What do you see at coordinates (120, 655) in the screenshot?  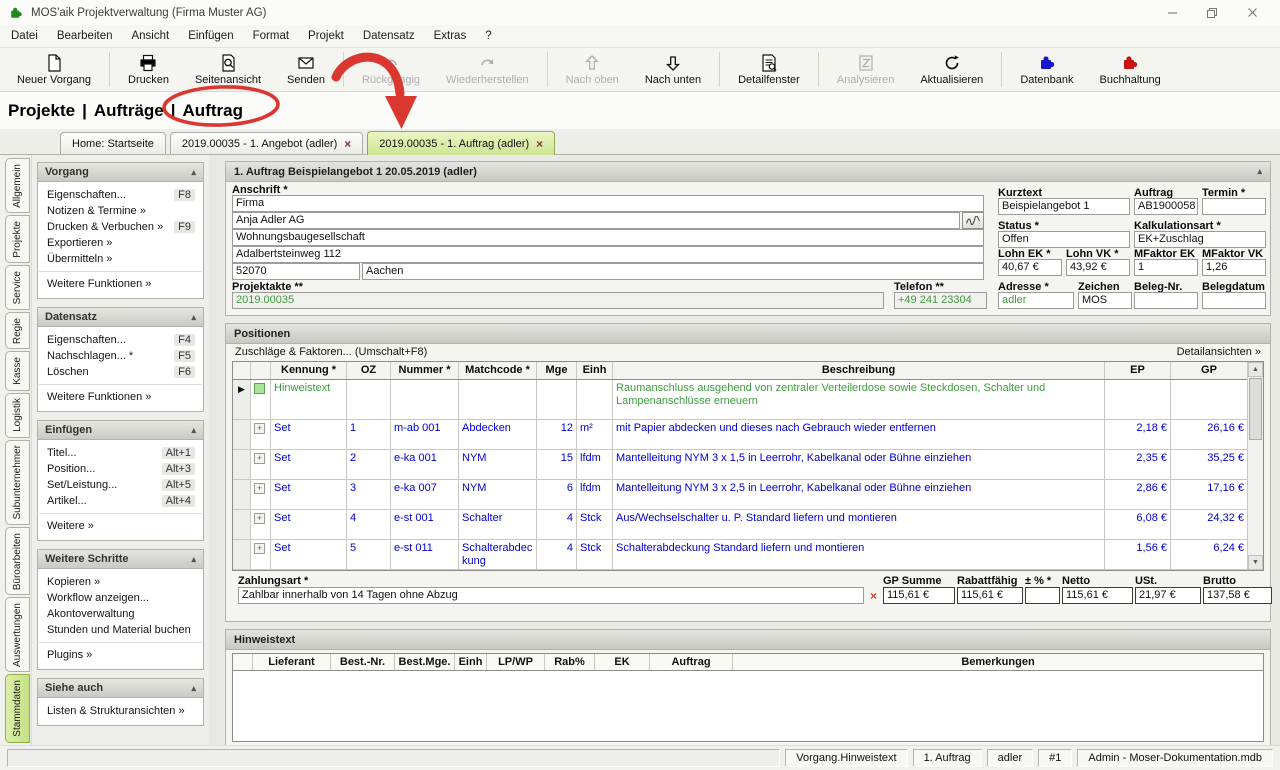 I see `sidebar-item-plugins: Plugins »` at bounding box center [120, 655].